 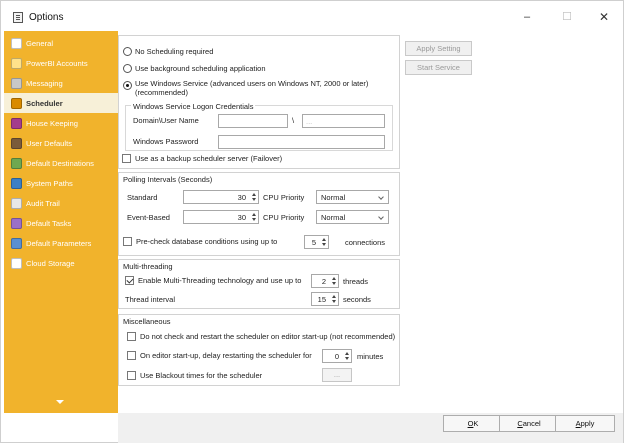 I want to click on parameters-icon, so click(x=16, y=243).